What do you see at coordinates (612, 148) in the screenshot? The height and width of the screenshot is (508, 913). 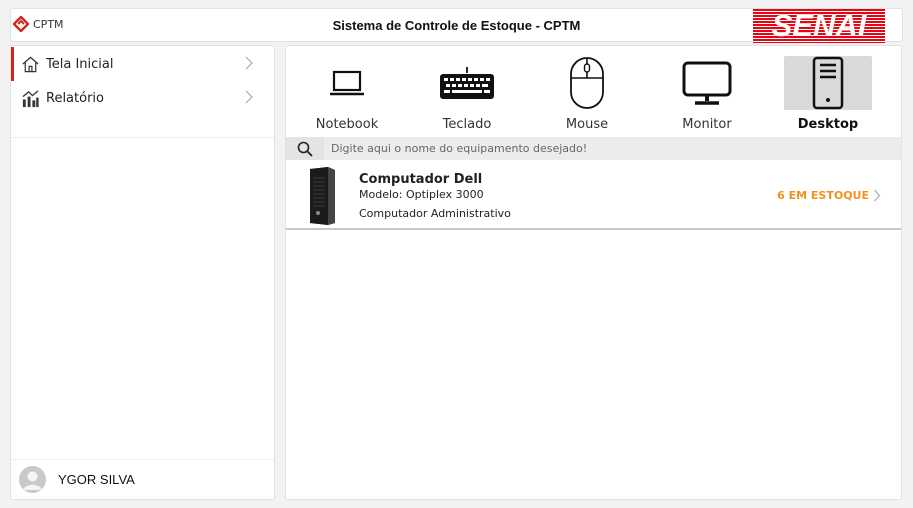 I see `search-input` at bounding box center [612, 148].